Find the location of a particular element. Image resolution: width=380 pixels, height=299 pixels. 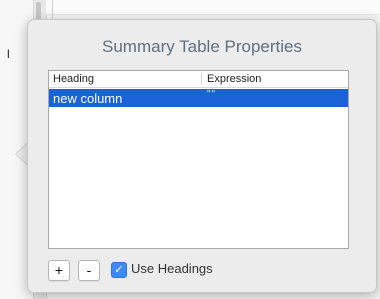

table-row: new column "" is located at coordinates (198, 98).